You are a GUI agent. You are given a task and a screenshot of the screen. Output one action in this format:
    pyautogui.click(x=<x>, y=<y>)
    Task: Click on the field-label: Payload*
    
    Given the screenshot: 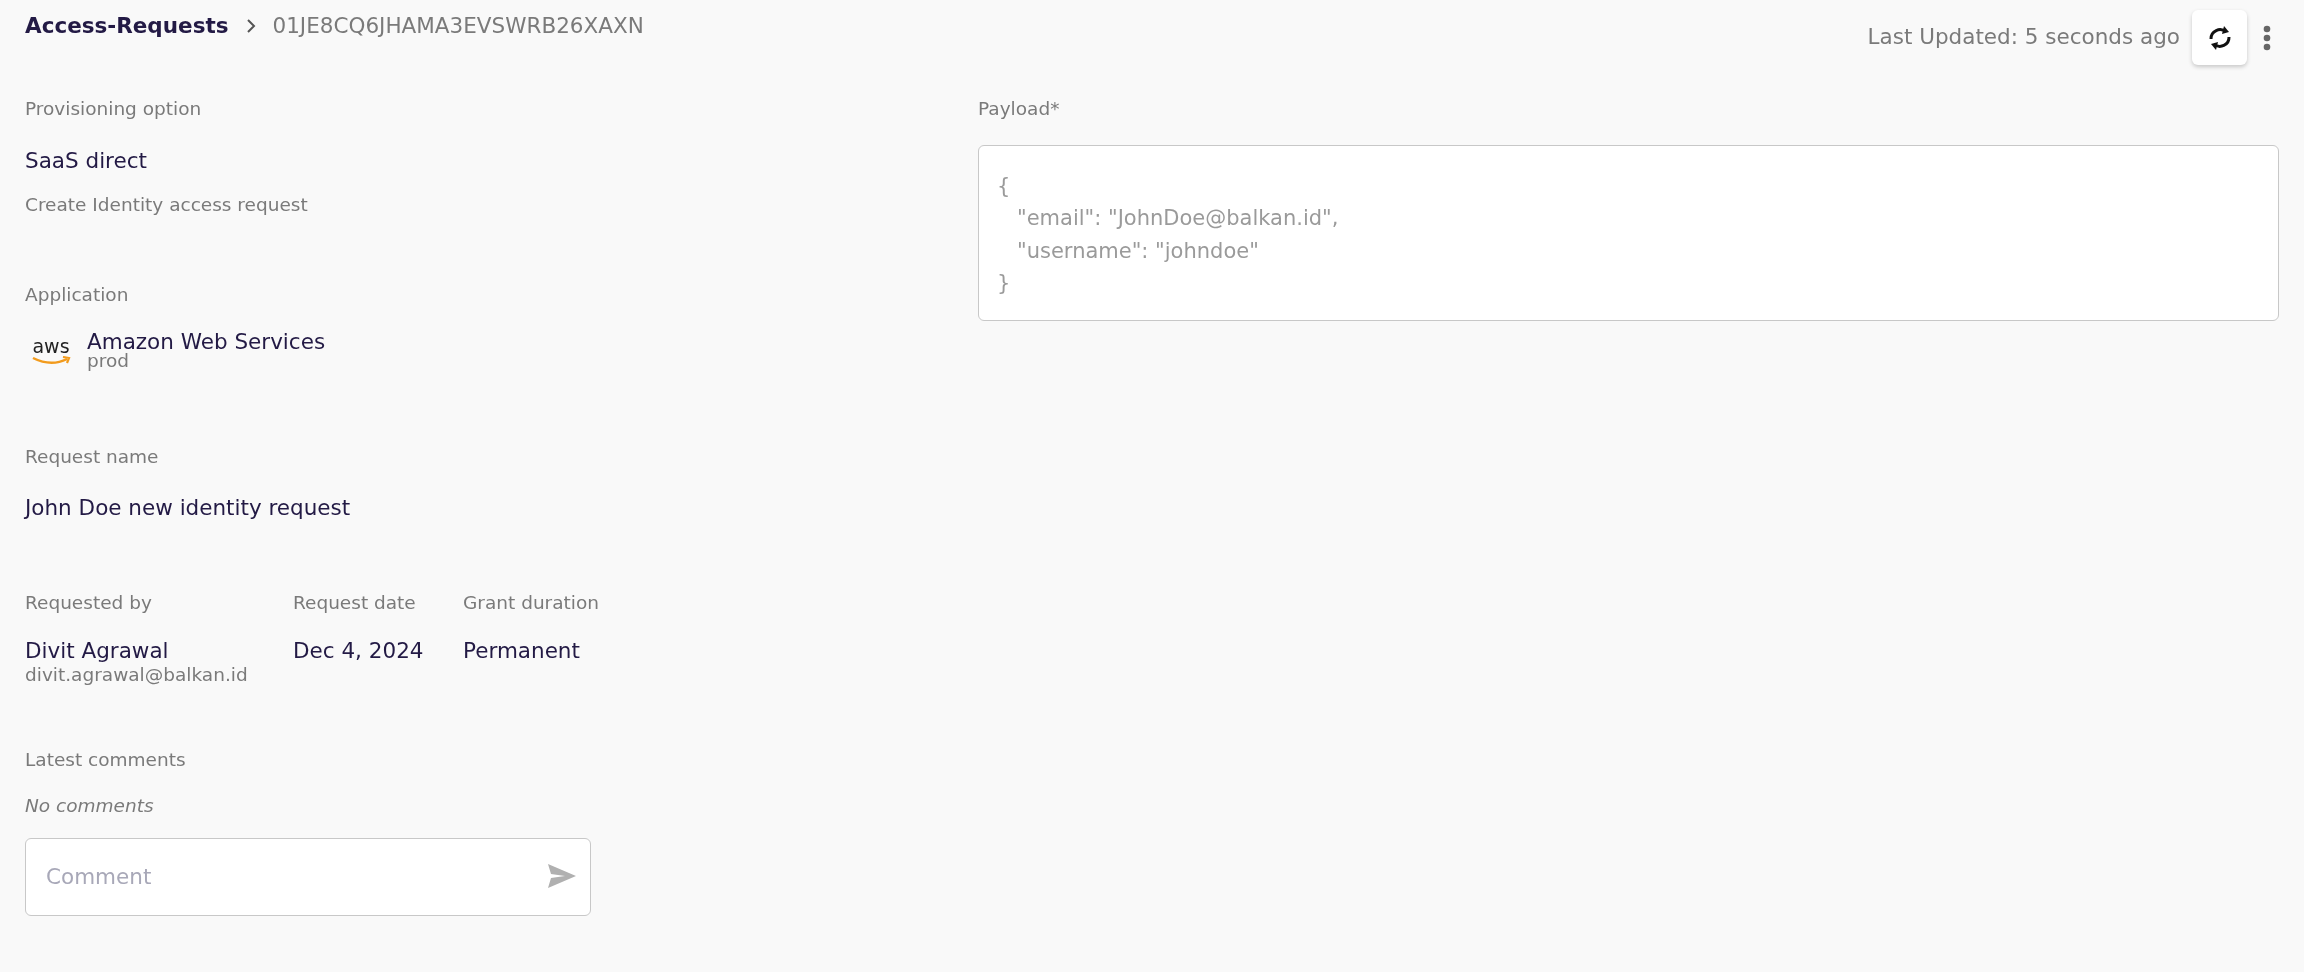 What is the action you would take?
    pyautogui.click(x=1019, y=109)
    